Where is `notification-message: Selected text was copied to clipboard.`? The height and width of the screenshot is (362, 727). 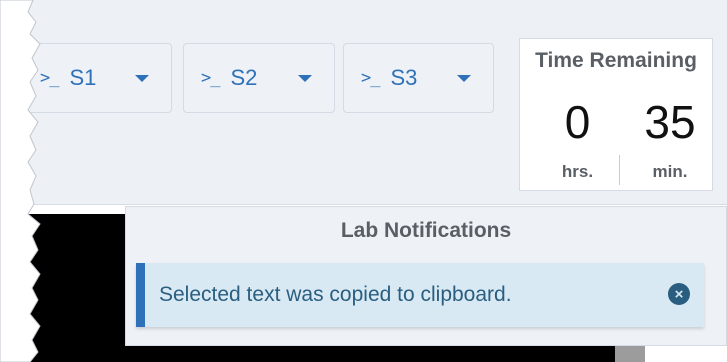
notification-message: Selected text was copied to clipboard. is located at coordinates (335, 294).